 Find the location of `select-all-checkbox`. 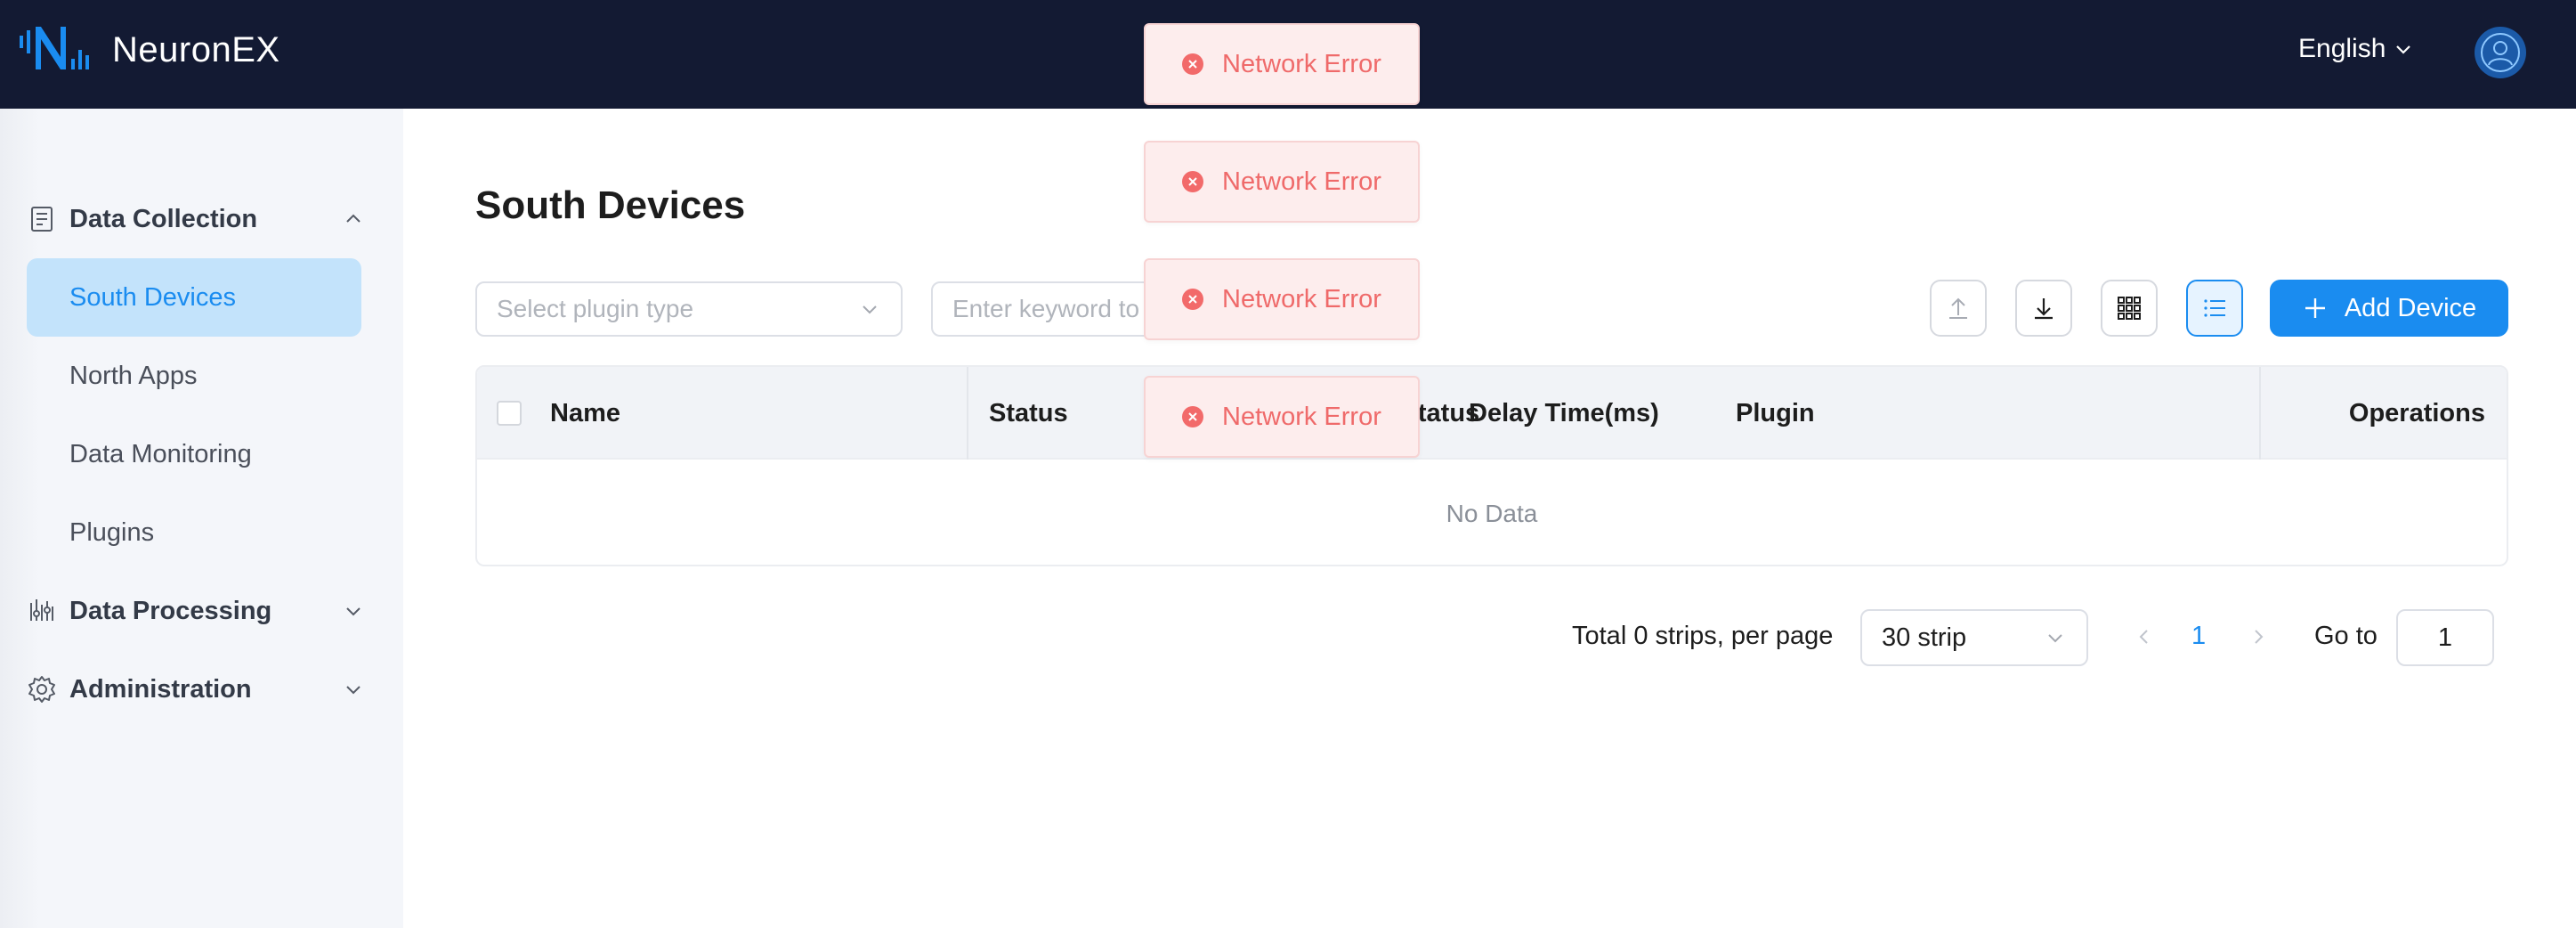

select-all-checkbox is located at coordinates (510, 413).